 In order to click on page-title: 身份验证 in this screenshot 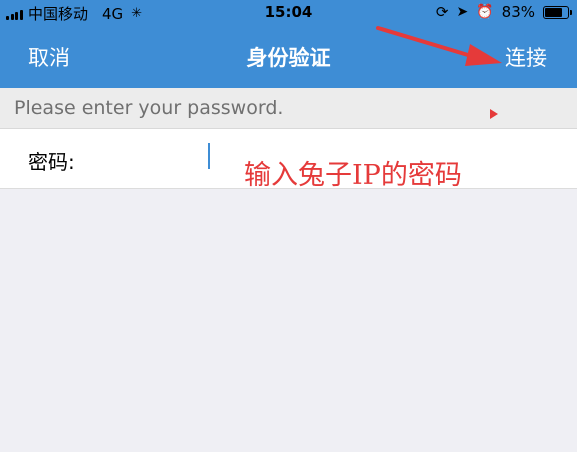, I will do `click(288, 58)`.